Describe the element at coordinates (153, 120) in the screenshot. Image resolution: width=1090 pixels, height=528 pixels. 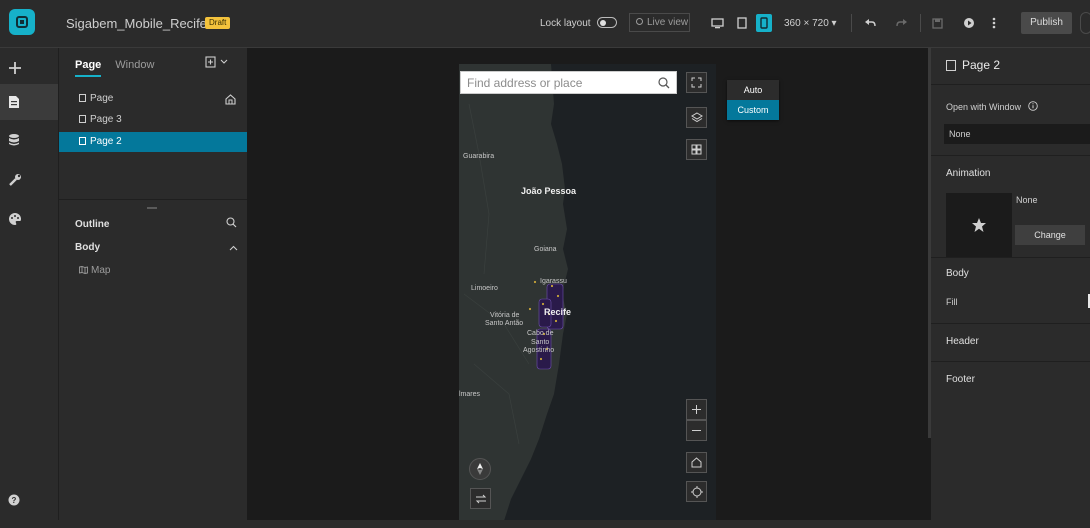
I see `page-list-item: Page 3` at that location.